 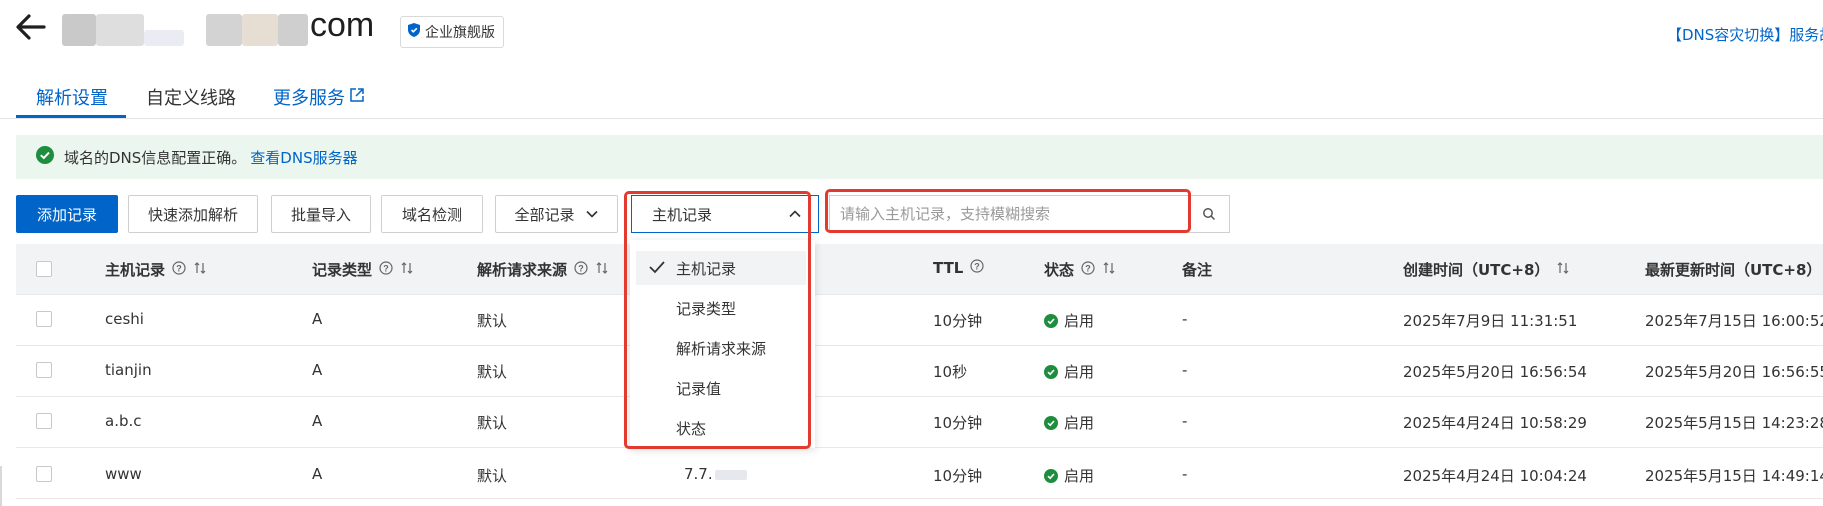 What do you see at coordinates (44, 269) in the screenshot?
I see `select-all-checkbox` at bounding box center [44, 269].